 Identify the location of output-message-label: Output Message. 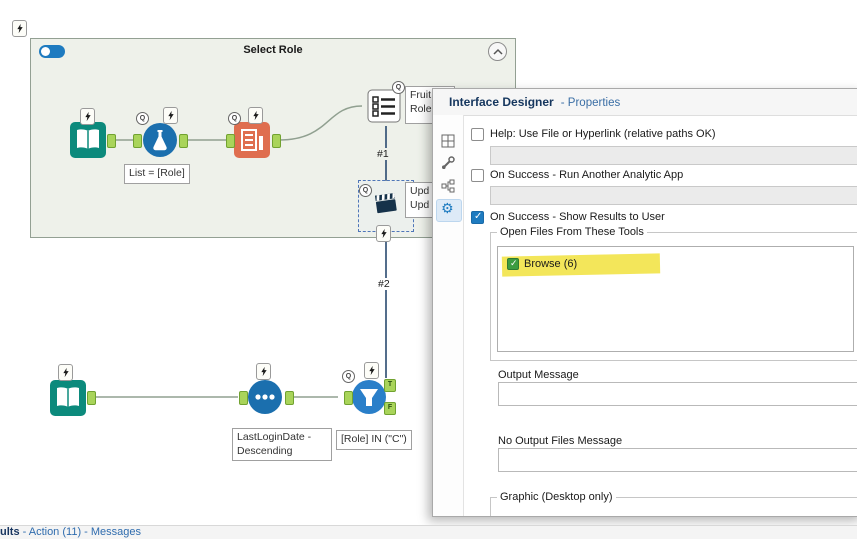
(538, 375).